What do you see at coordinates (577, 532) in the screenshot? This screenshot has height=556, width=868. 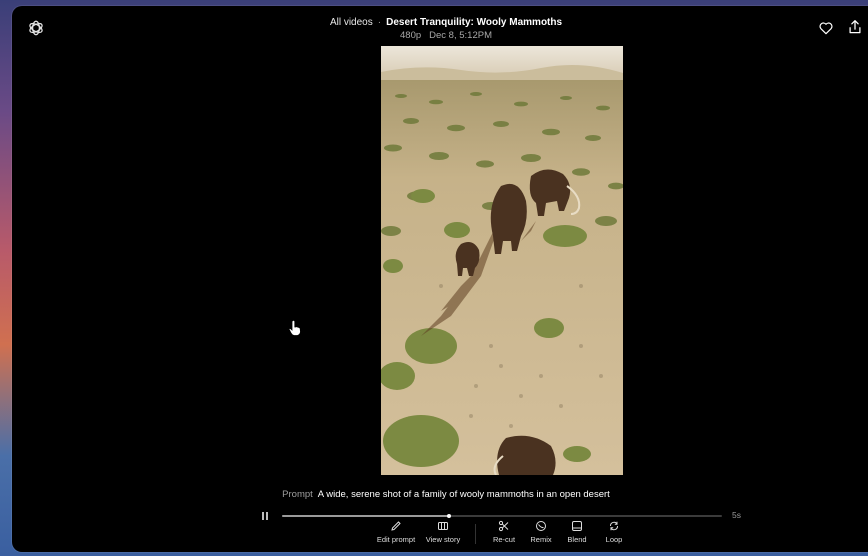 I see `blend-button: Blend` at bounding box center [577, 532].